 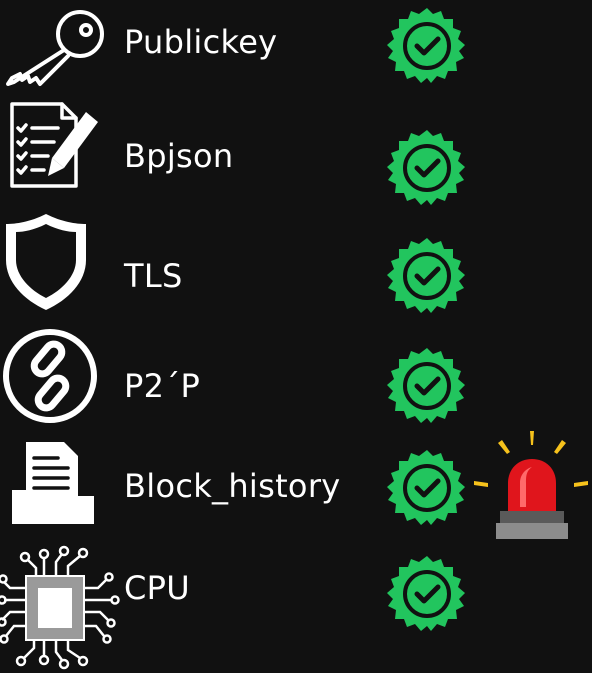 What do you see at coordinates (162, 386) in the screenshot?
I see `item-label: P2´P` at bounding box center [162, 386].